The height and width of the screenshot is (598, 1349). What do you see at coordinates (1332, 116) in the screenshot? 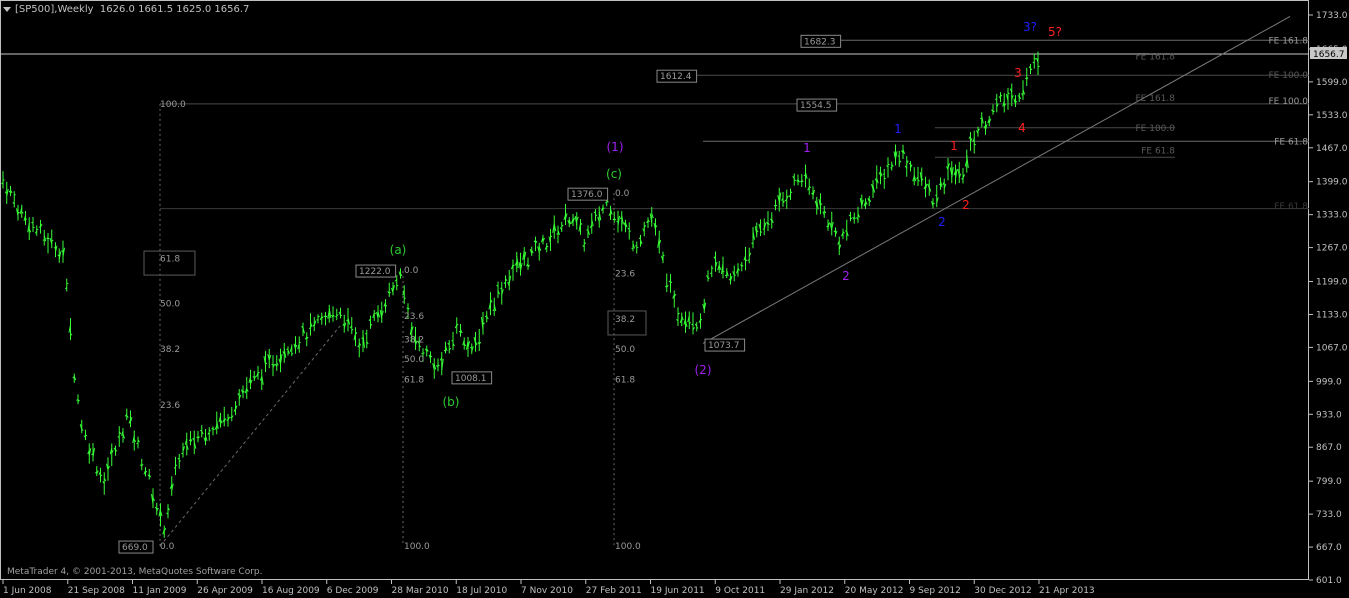
I see `y-tick-label: 1533.0` at bounding box center [1332, 116].